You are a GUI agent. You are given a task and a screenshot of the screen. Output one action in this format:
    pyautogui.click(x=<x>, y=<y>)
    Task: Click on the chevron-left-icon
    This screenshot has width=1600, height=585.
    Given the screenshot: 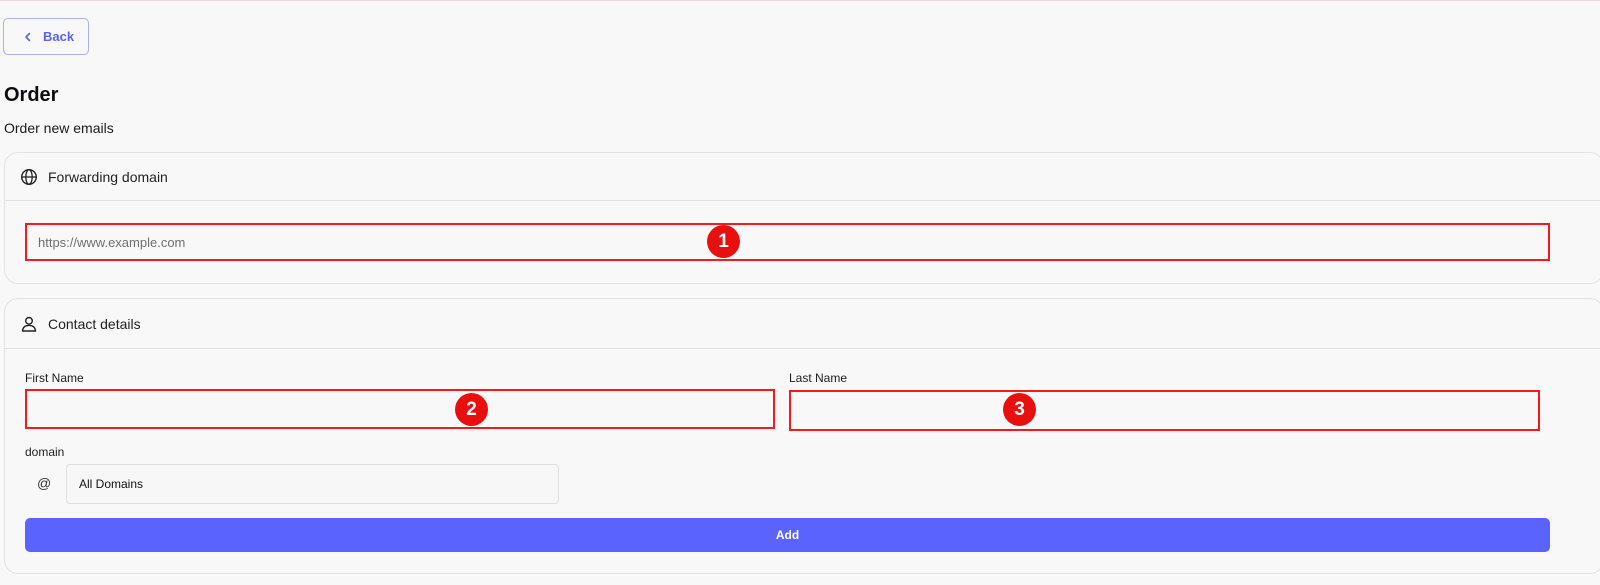 What is the action you would take?
    pyautogui.click(x=29, y=37)
    